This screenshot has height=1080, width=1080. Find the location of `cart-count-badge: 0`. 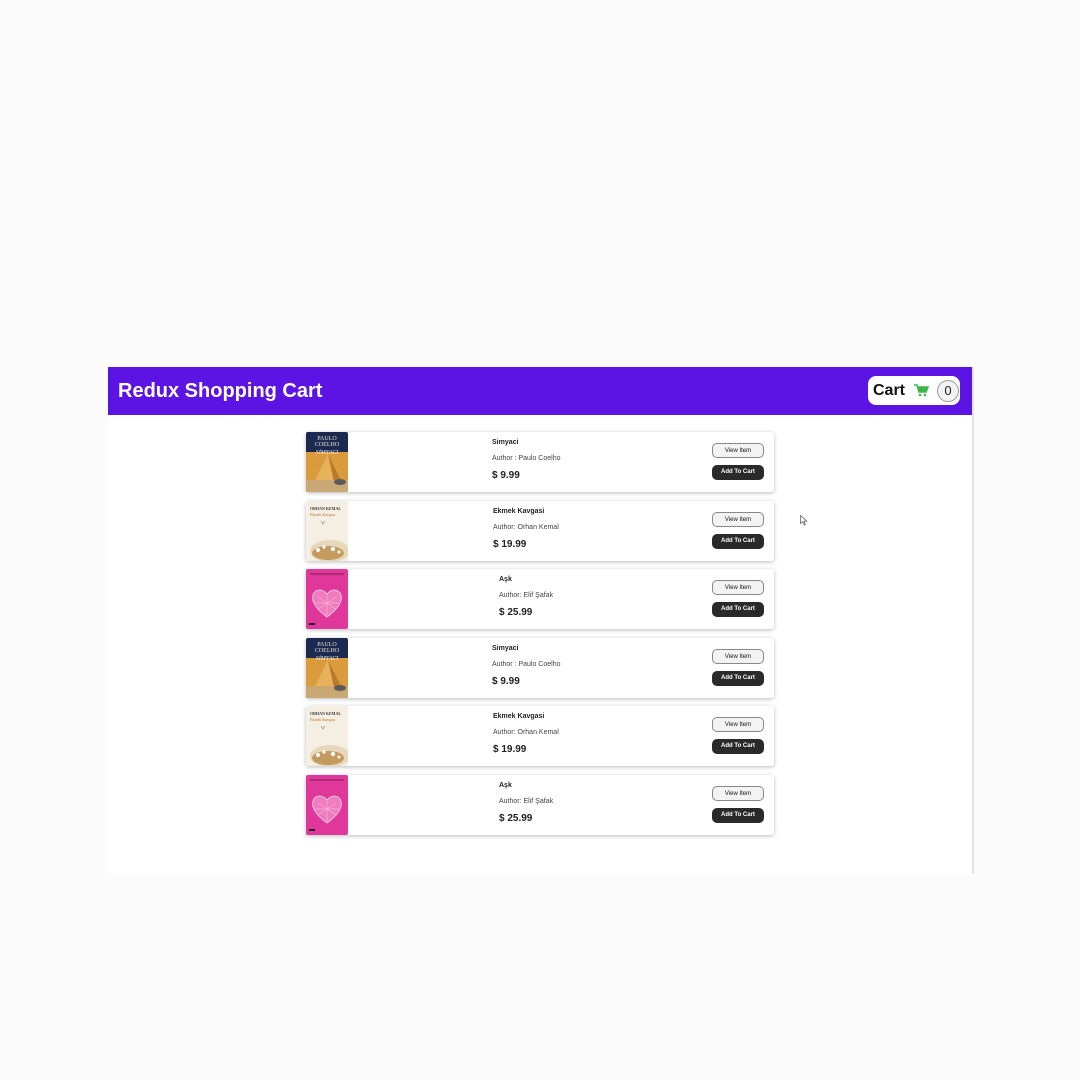

cart-count-badge: 0 is located at coordinates (948, 390).